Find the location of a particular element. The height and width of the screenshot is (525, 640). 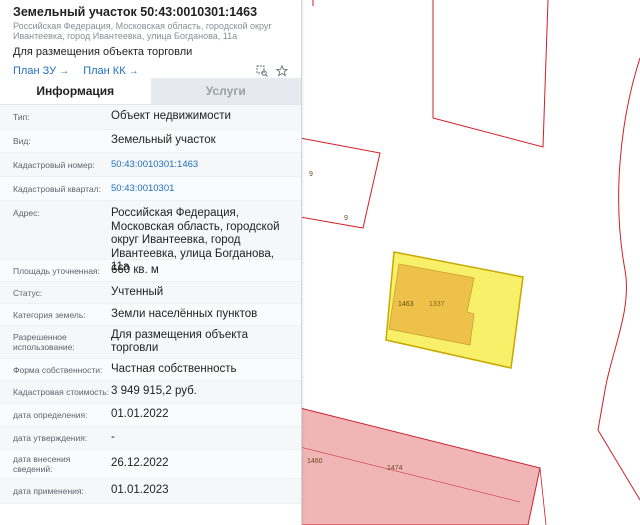

plan-kk-label: План КК is located at coordinates (104, 71).